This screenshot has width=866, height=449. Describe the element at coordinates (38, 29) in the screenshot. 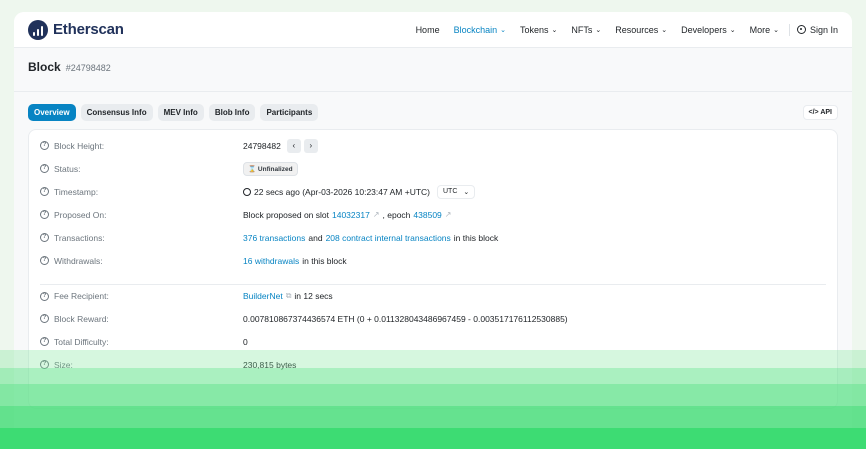

I see `logo-icon` at that location.